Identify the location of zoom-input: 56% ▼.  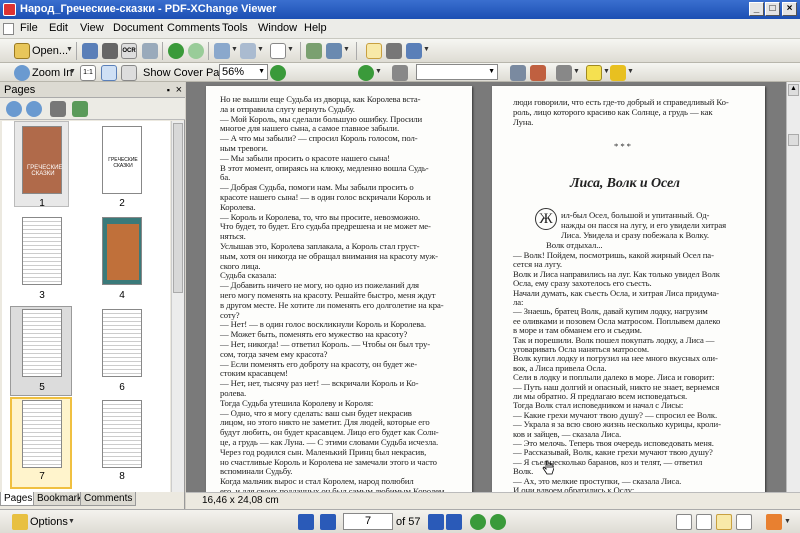
(243, 72).